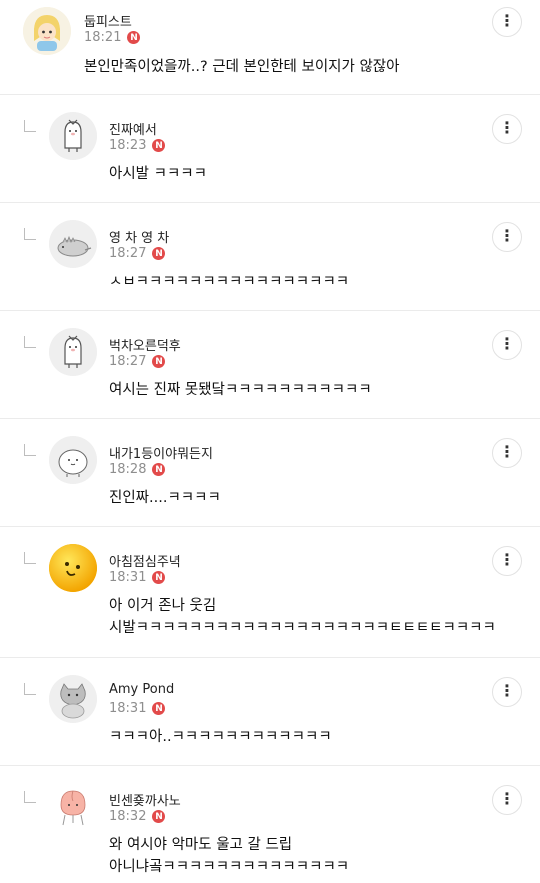 This screenshot has width=540, height=883. I want to click on reply-item: 진짜예서 18:23 N ⋮ 아시발 ㅋㅋㅋㅋ, so click(270, 149).